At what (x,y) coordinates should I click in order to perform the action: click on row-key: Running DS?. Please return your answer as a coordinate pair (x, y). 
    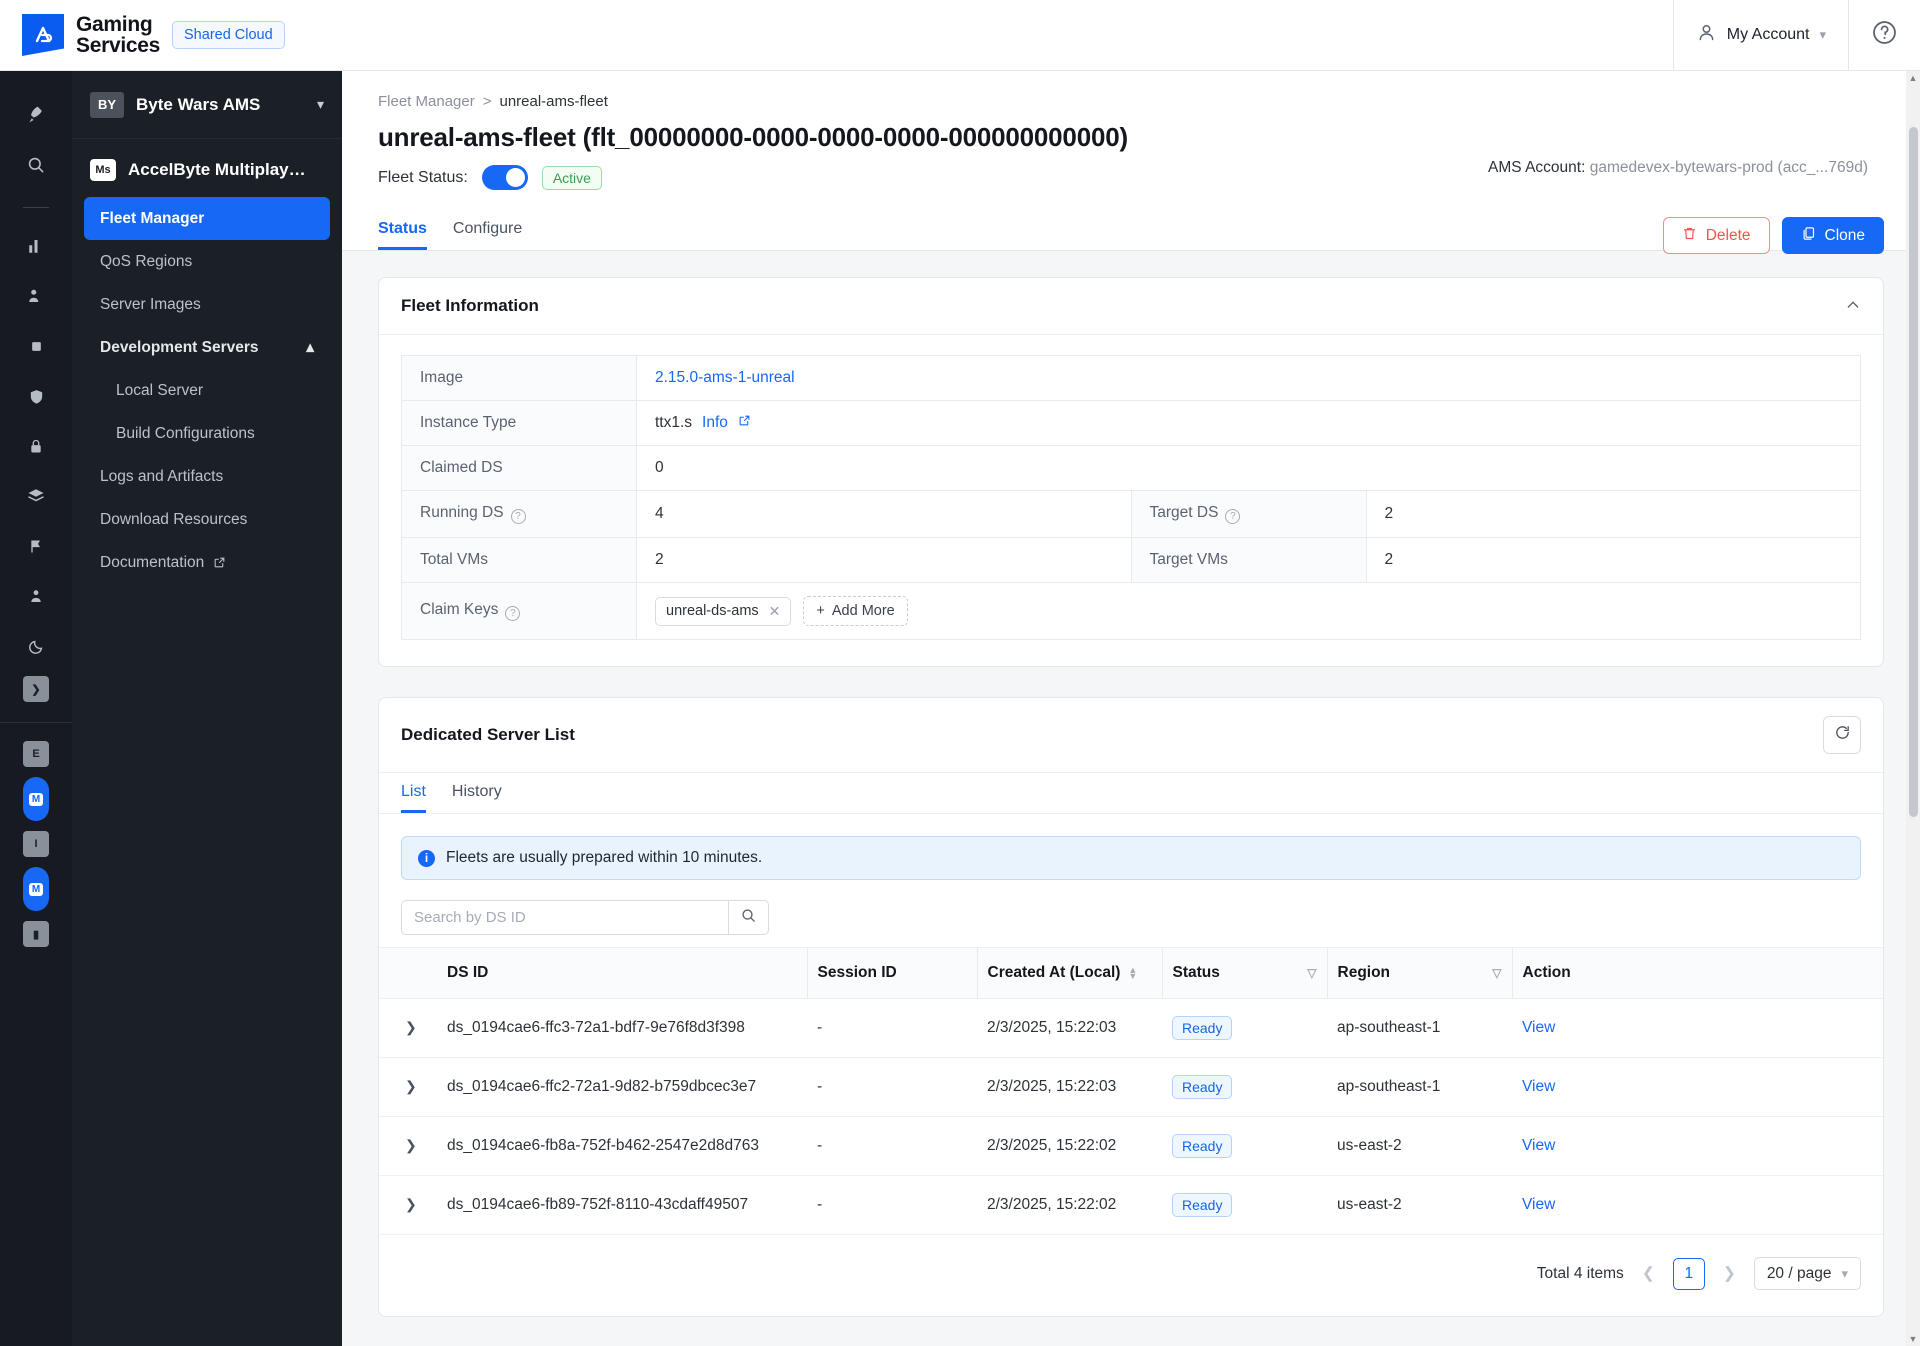
    Looking at the image, I should click on (519, 514).